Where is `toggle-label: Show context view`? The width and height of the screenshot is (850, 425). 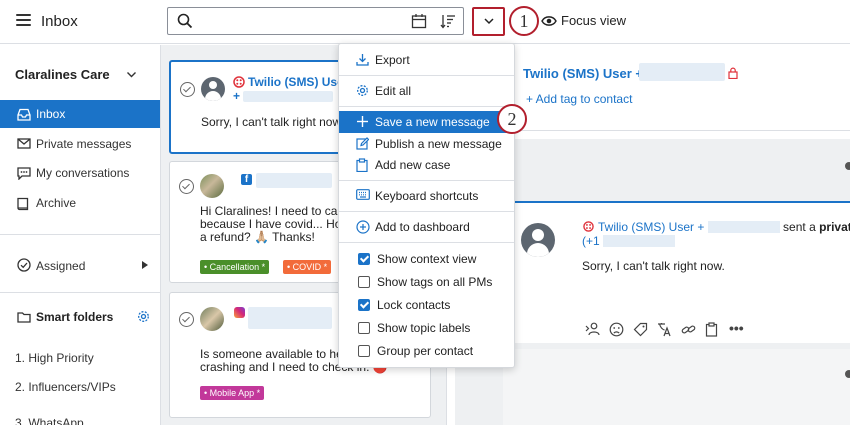
toggle-label: Show context view is located at coordinates (427, 259).